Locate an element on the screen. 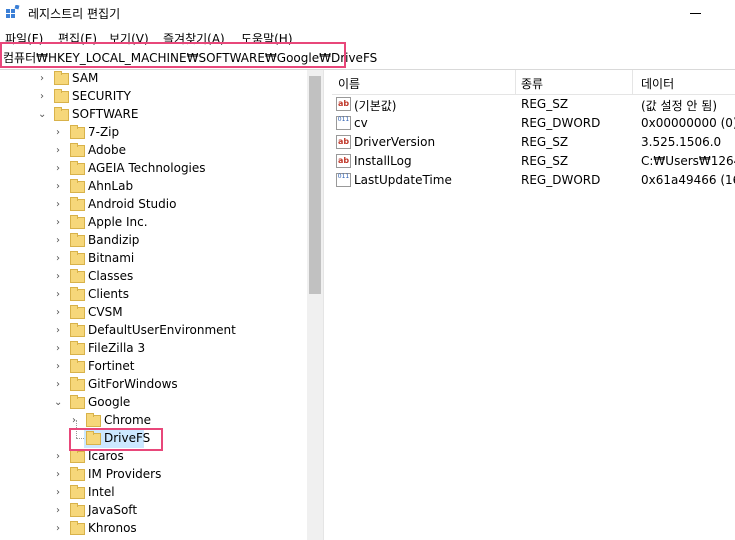 Image resolution: width=735 pixels, height=540 pixels. tree-item-label: Chrome is located at coordinates (128, 420).